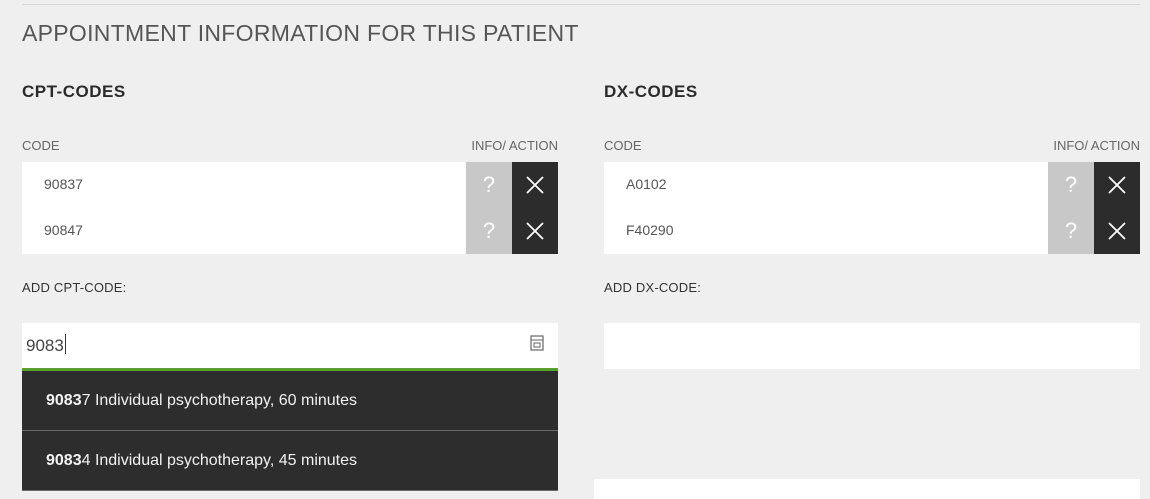  Describe the element at coordinates (653, 287) in the screenshot. I see `add-dx-code-label: ADD DX-CODE:` at that location.